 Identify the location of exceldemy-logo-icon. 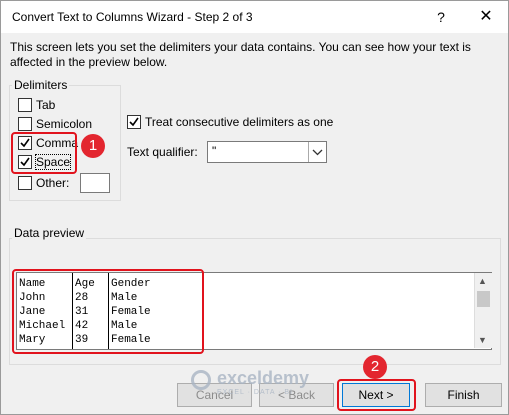
(201, 380).